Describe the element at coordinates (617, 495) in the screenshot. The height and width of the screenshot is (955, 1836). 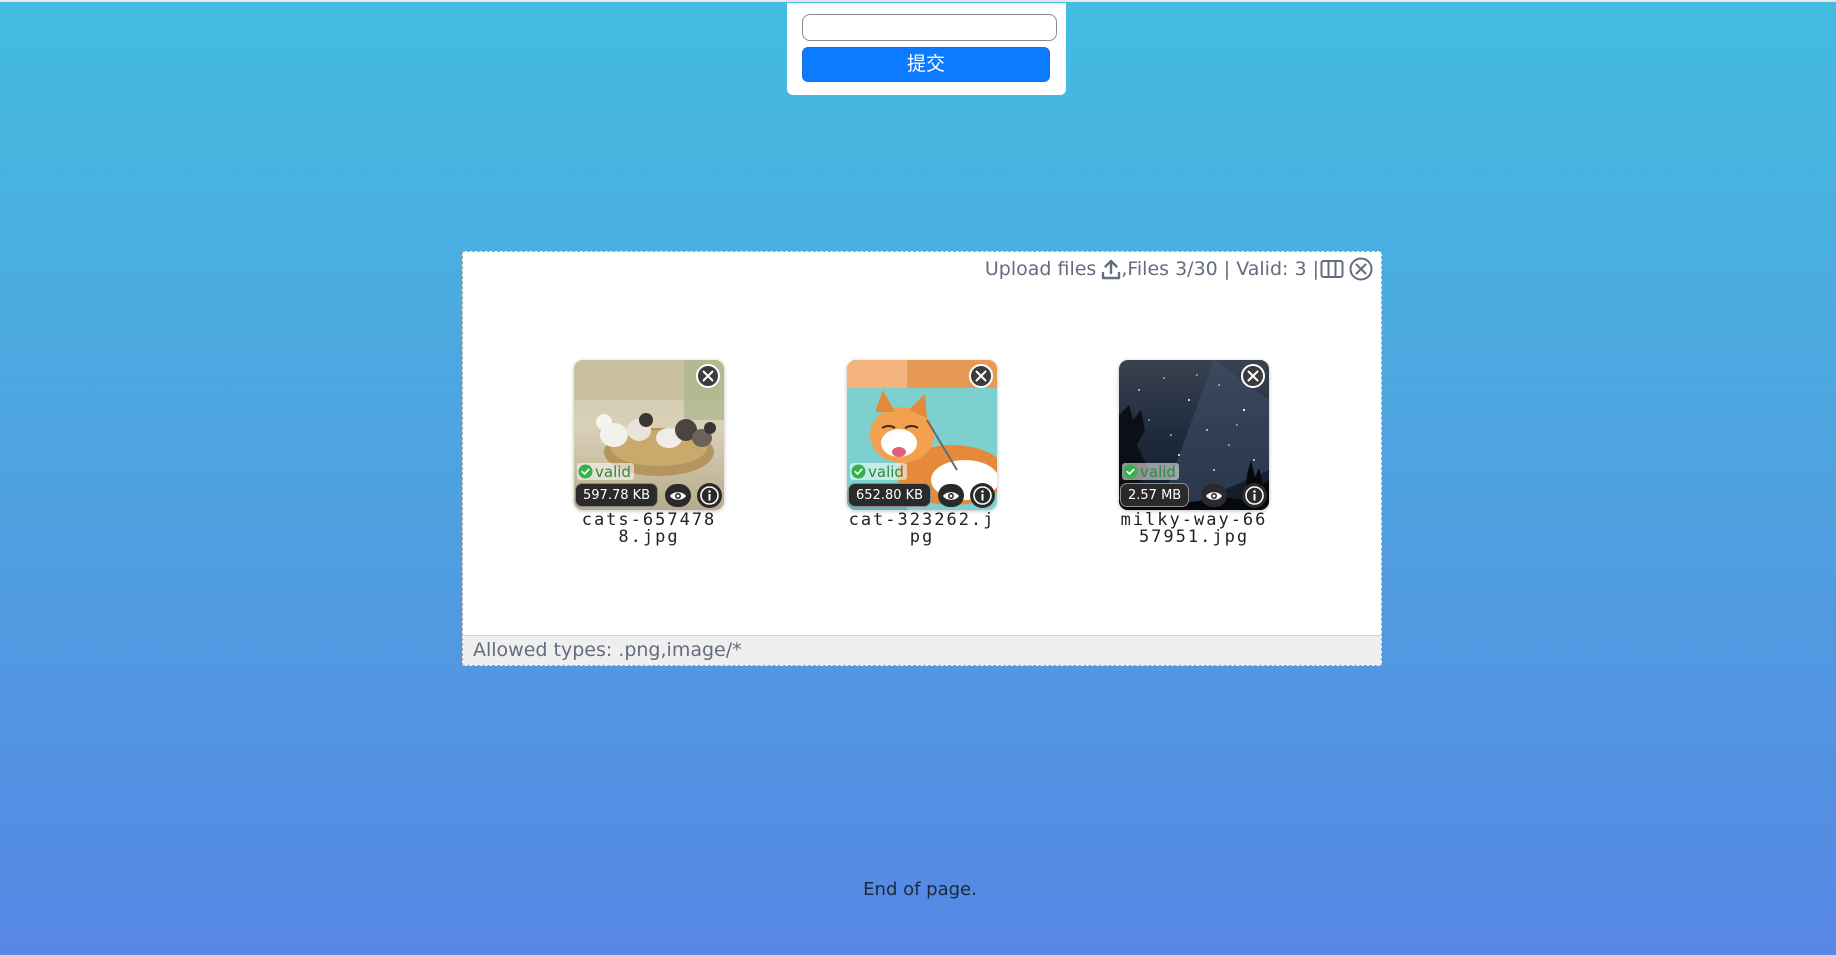
I see `file-size-badge: 597.78 KB` at that location.